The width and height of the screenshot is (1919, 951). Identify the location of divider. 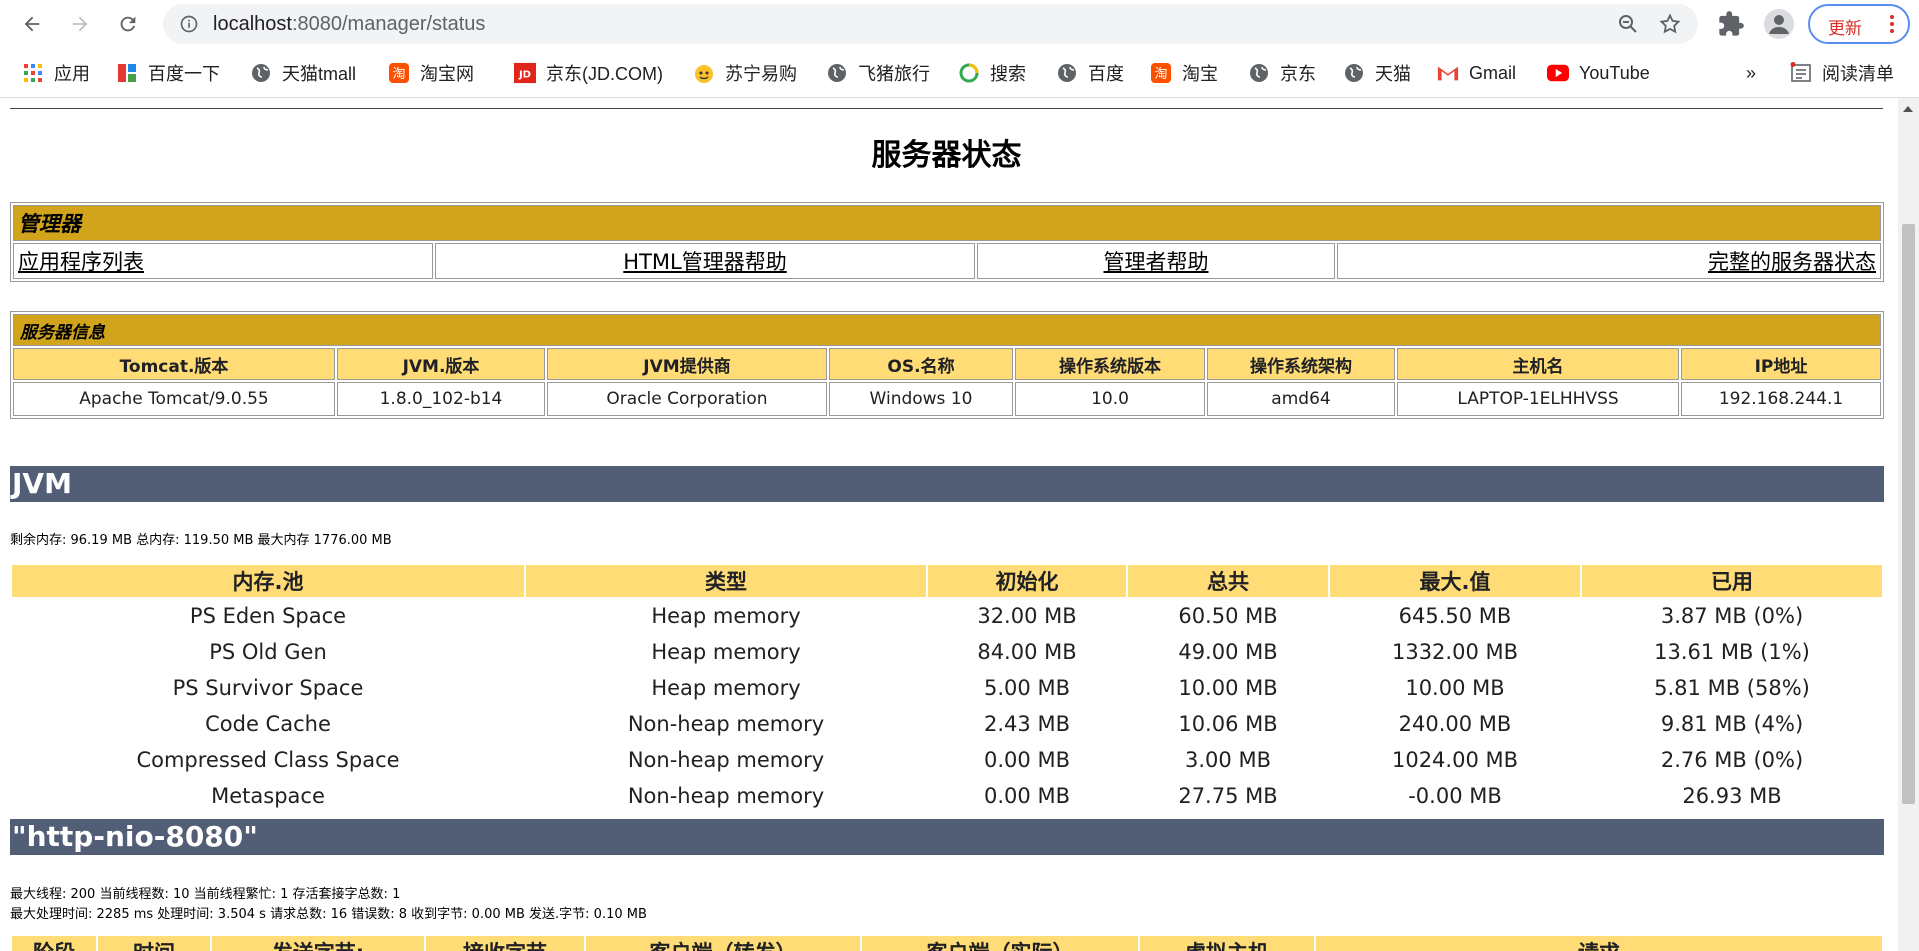
(946, 108).